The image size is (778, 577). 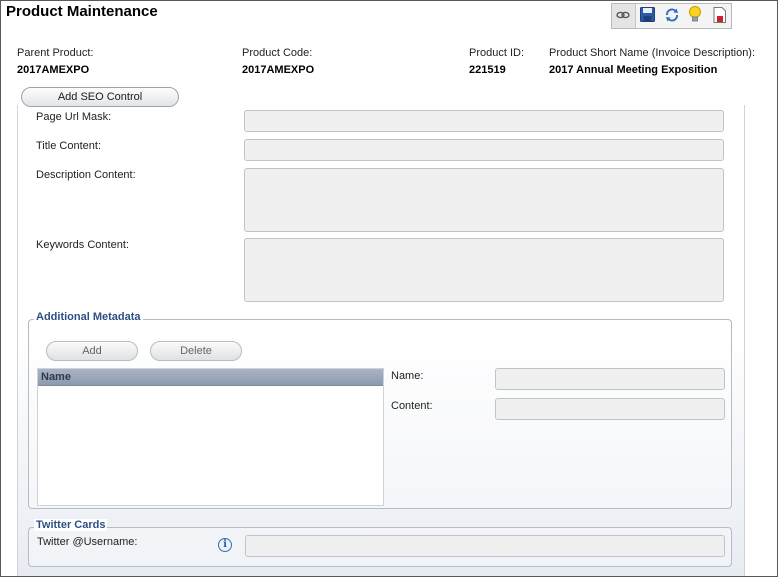 I want to click on product-short-name-value: 2017 Annual Meeting Exposition, so click(x=633, y=70).